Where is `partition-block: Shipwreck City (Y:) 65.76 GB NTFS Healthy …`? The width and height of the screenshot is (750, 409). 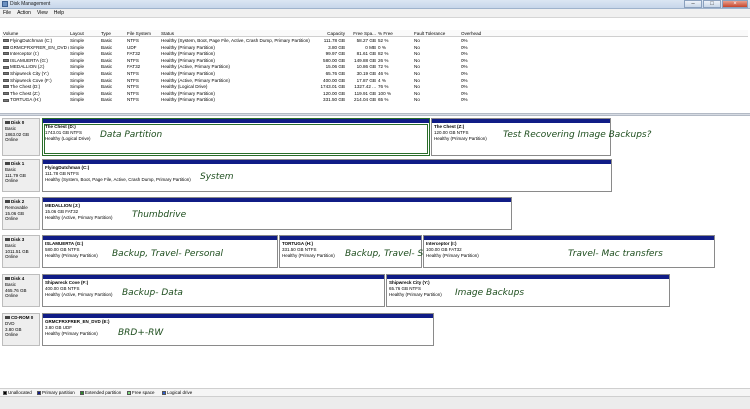
partition-block: Shipwreck City (Y:) 65.76 GB NTFS Healthy … is located at coordinates (528, 290).